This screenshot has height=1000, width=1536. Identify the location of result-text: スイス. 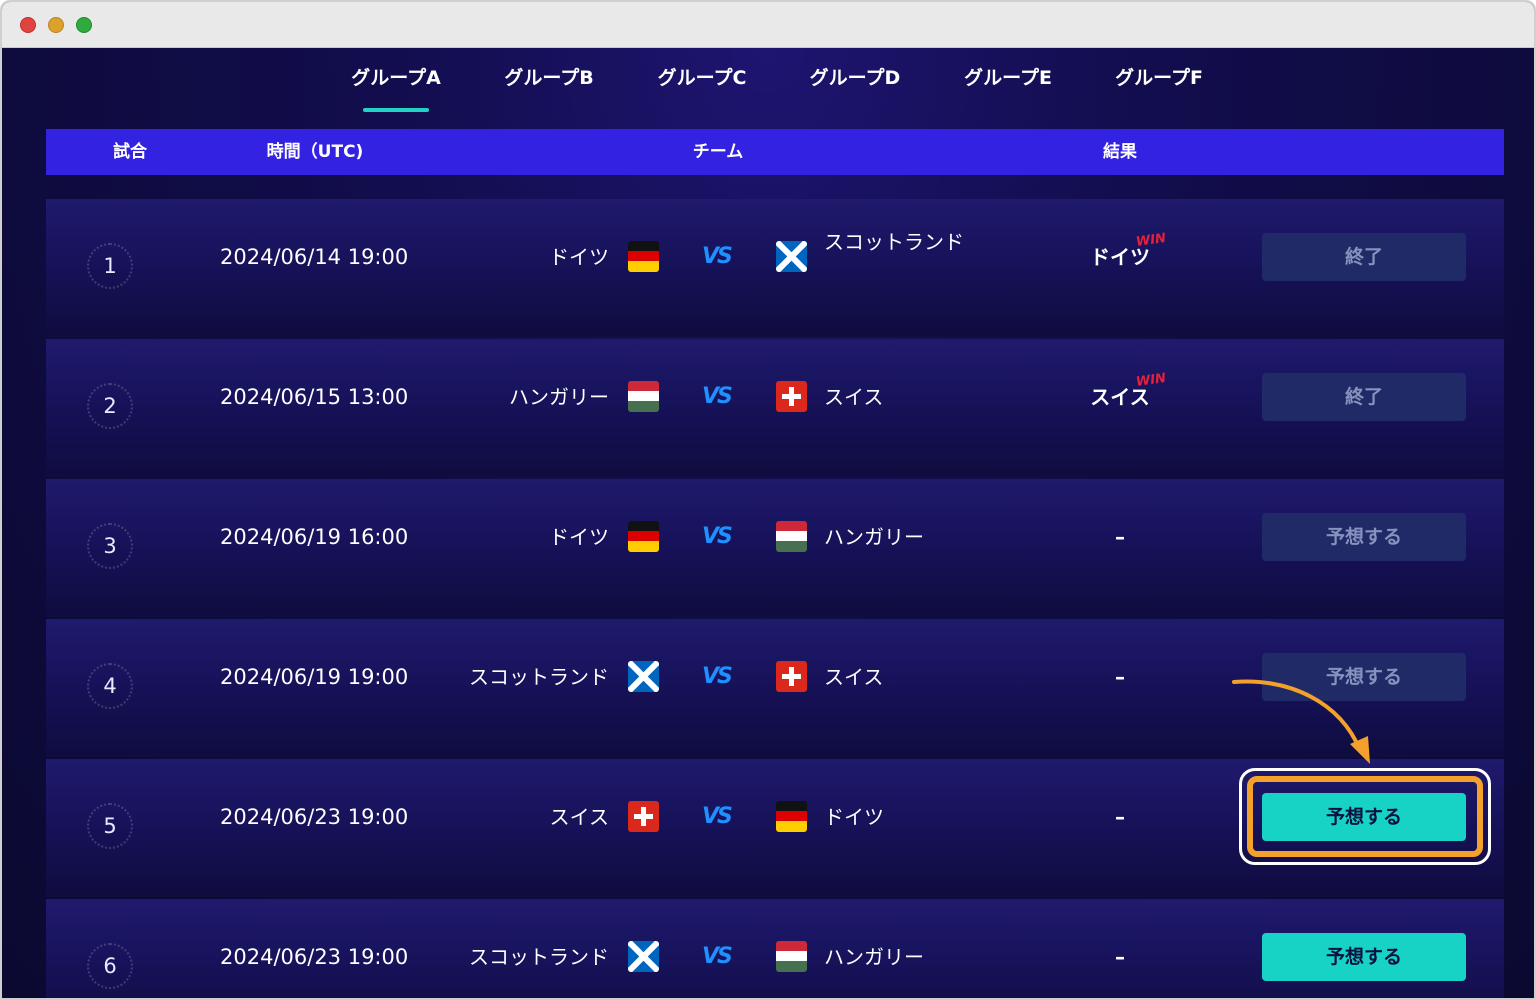
(1120, 397).